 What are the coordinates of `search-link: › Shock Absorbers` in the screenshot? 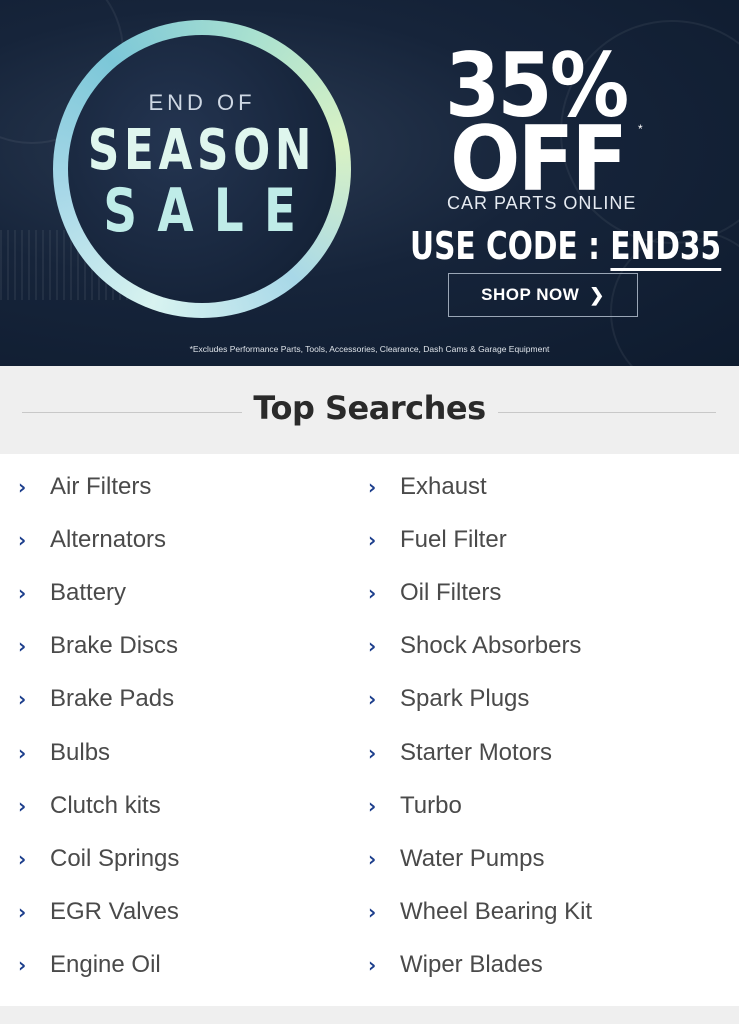 It's located at (480, 646).